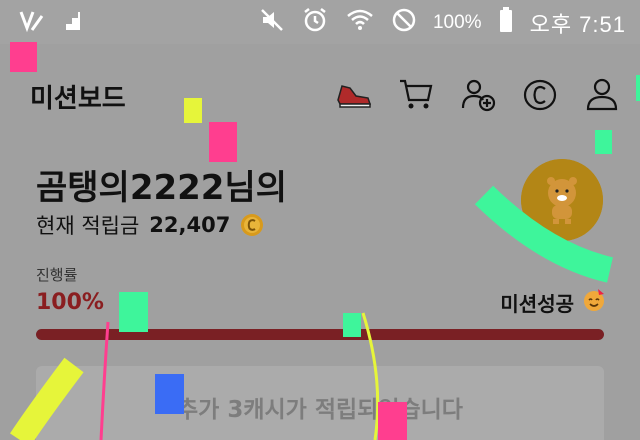  I want to click on page-title: 미션보드, so click(78, 99).